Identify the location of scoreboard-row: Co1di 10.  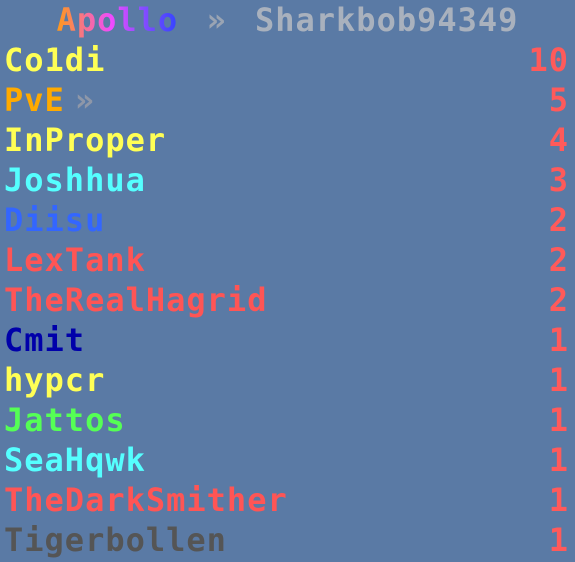
(287, 60).